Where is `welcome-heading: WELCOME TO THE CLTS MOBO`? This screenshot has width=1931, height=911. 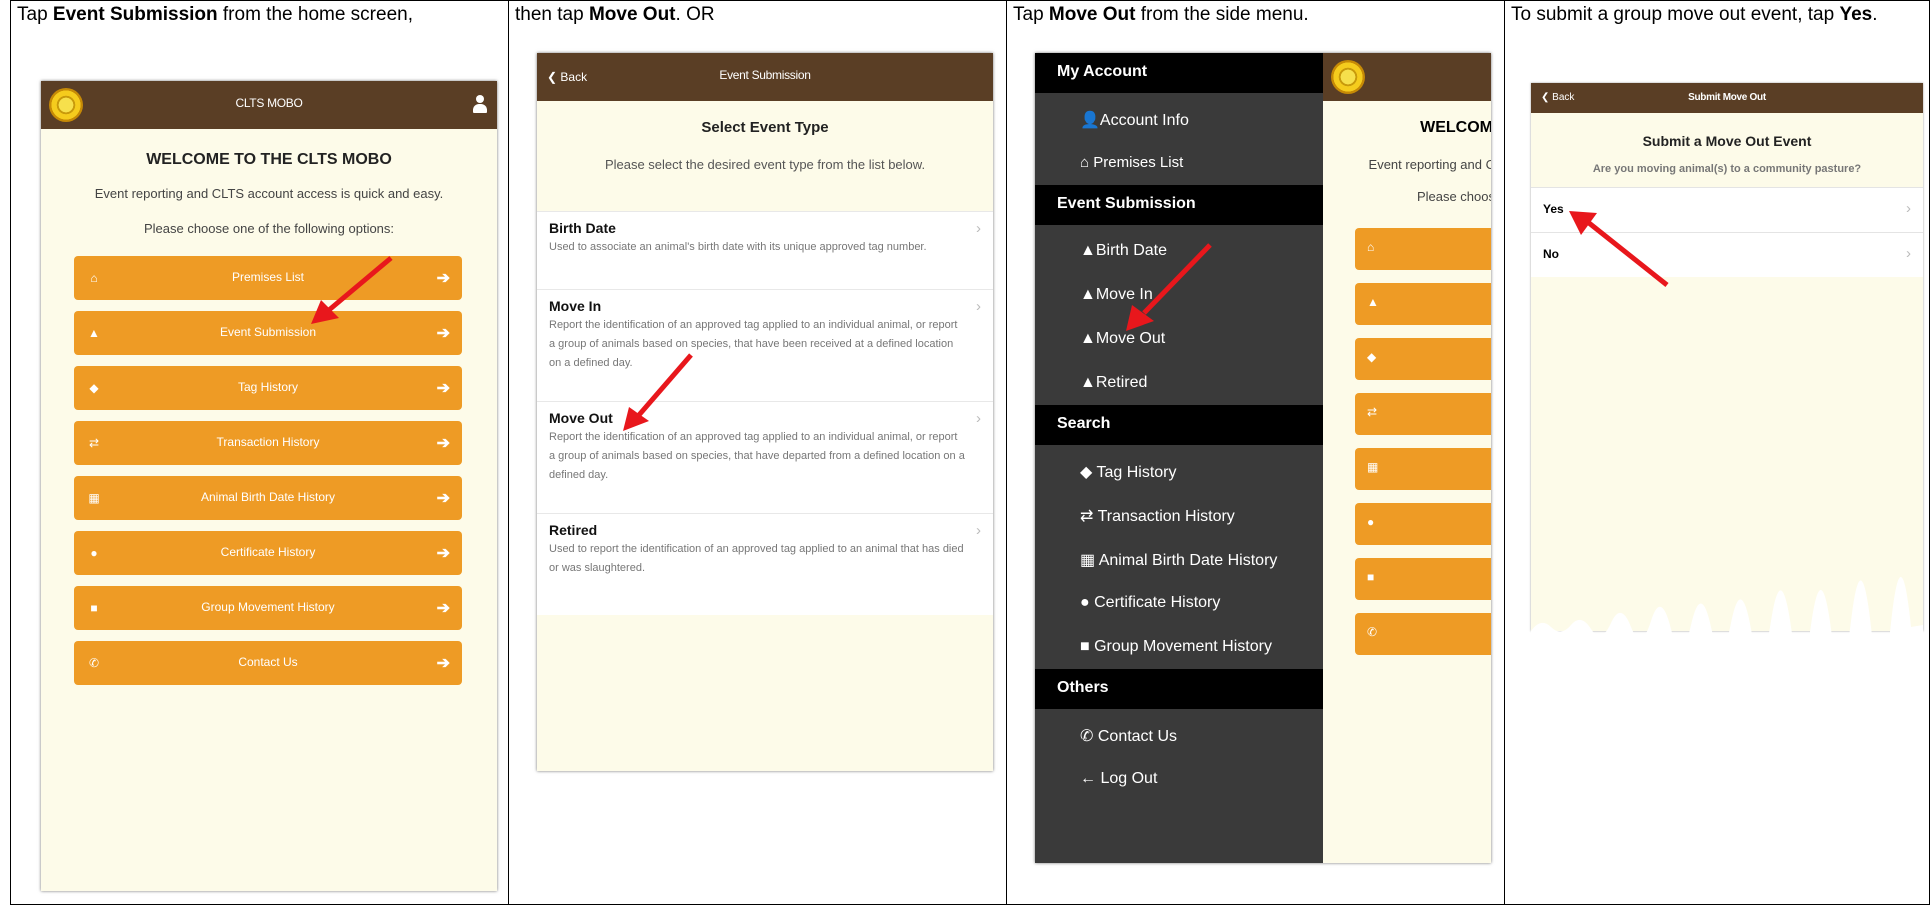
welcome-heading: WELCOME TO THE CLTS MOBO is located at coordinates (269, 159).